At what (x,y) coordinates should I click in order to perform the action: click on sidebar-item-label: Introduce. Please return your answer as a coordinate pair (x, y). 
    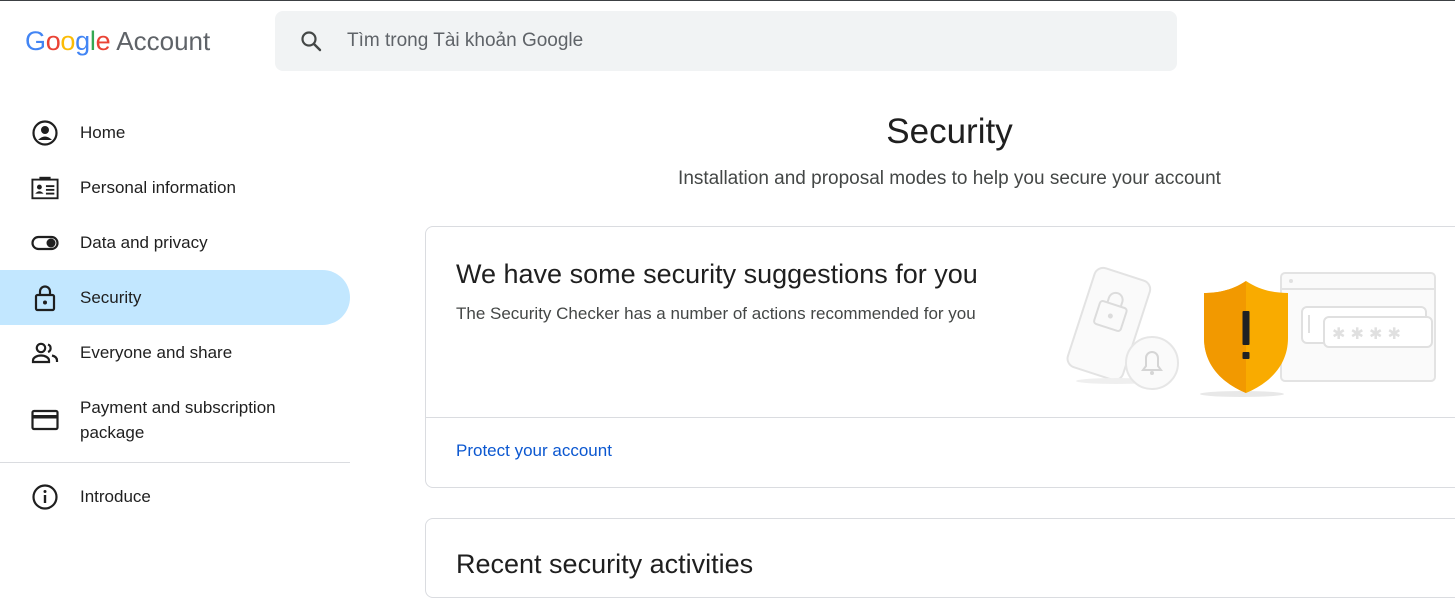
    Looking at the image, I should click on (115, 496).